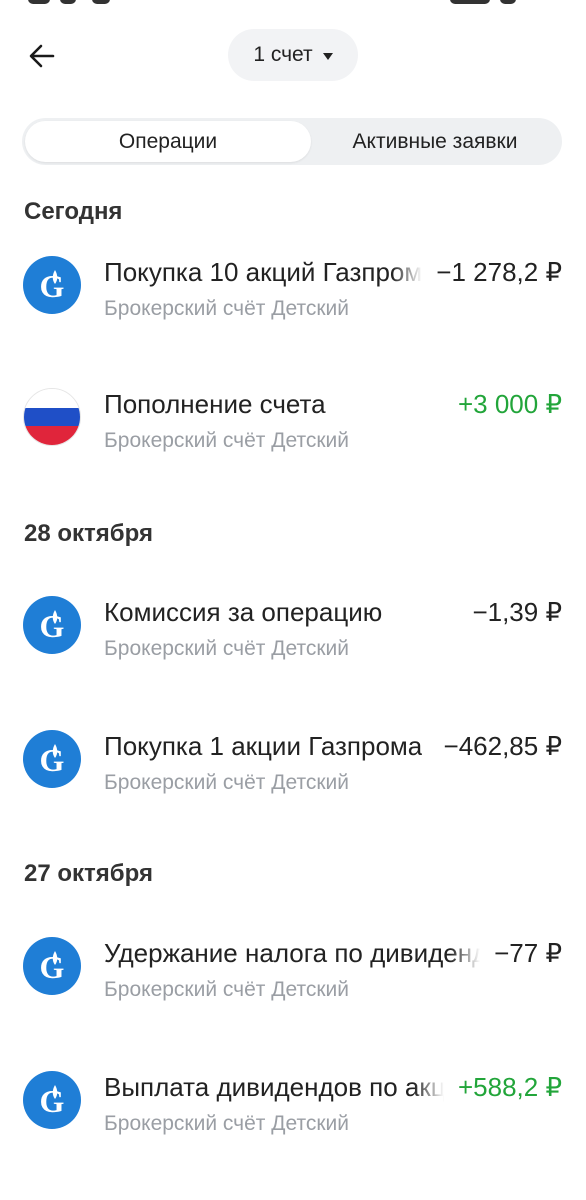 This screenshot has width=586, height=1200. I want to click on tab-label: Операции, so click(168, 141).